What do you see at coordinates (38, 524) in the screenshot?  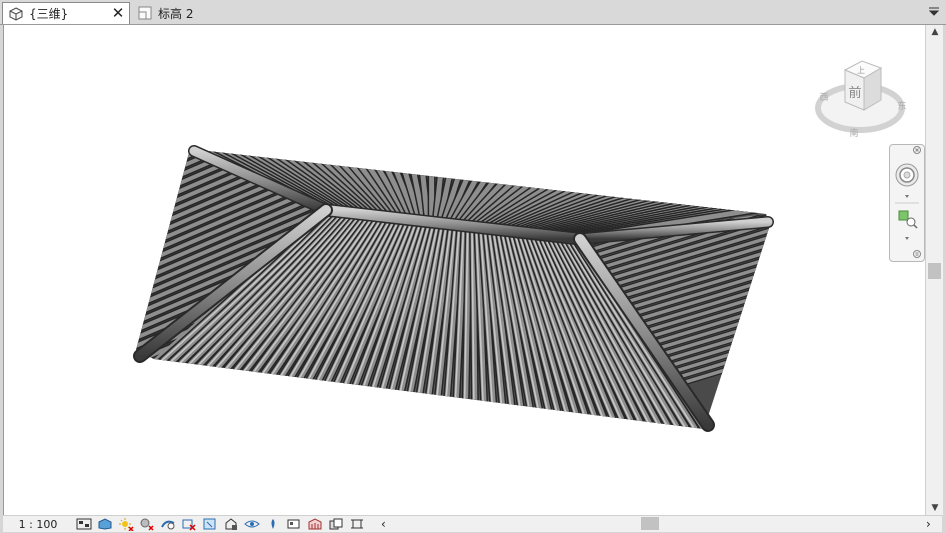 I see `view-scale: 1 : 100` at bounding box center [38, 524].